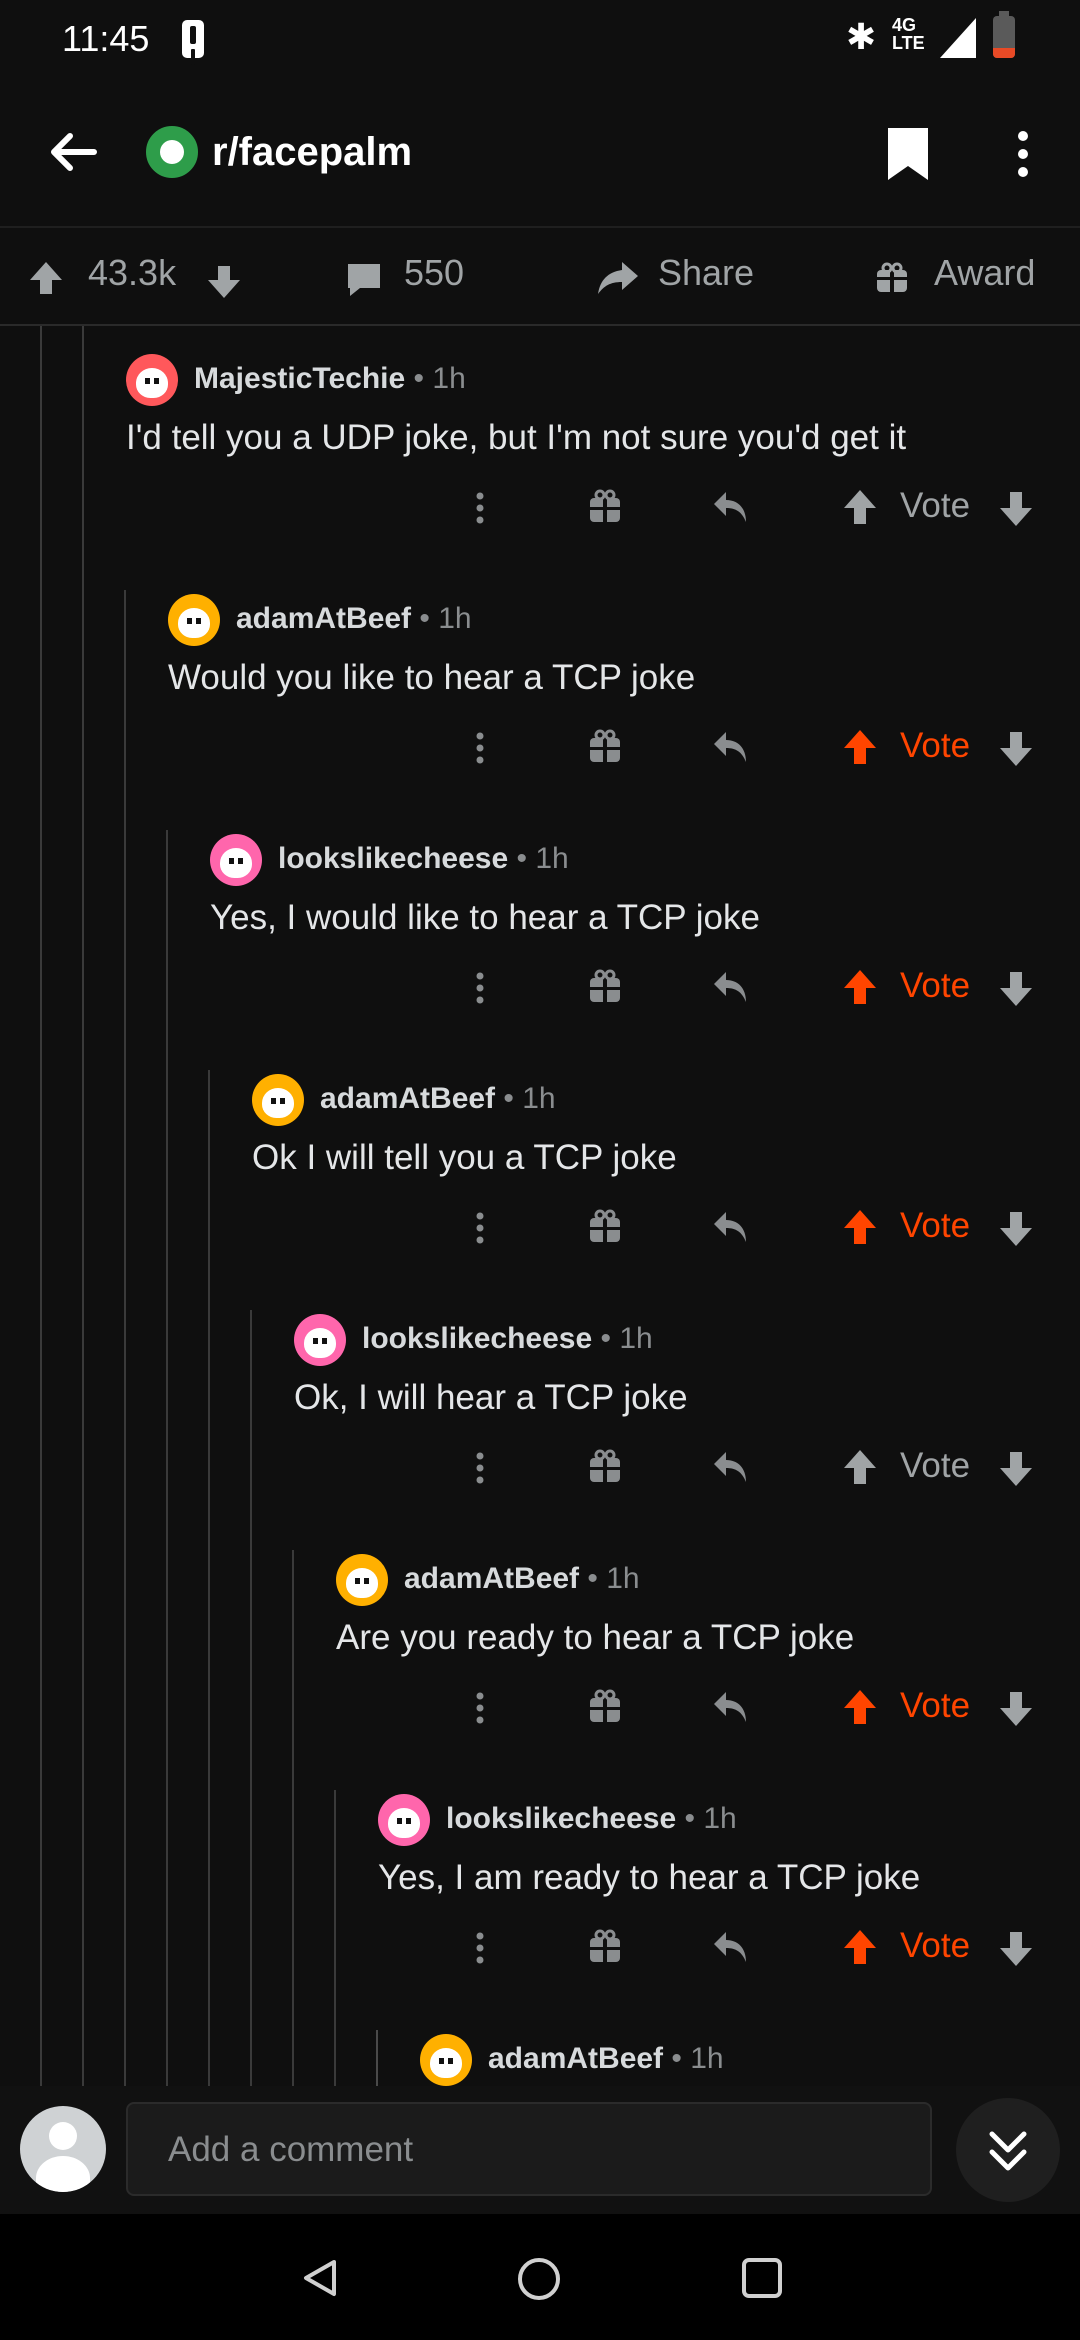 This screenshot has width=1080, height=2340. I want to click on arrow-left-icon, so click(74, 152).